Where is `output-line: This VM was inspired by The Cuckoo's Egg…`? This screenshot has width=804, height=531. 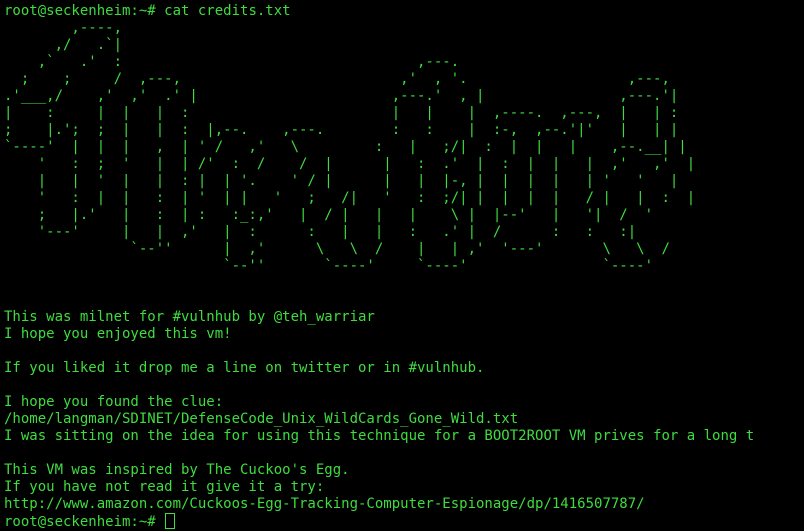
output-line: This VM was inspired by The Cuckoo's Egg… is located at coordinates (177, 470).